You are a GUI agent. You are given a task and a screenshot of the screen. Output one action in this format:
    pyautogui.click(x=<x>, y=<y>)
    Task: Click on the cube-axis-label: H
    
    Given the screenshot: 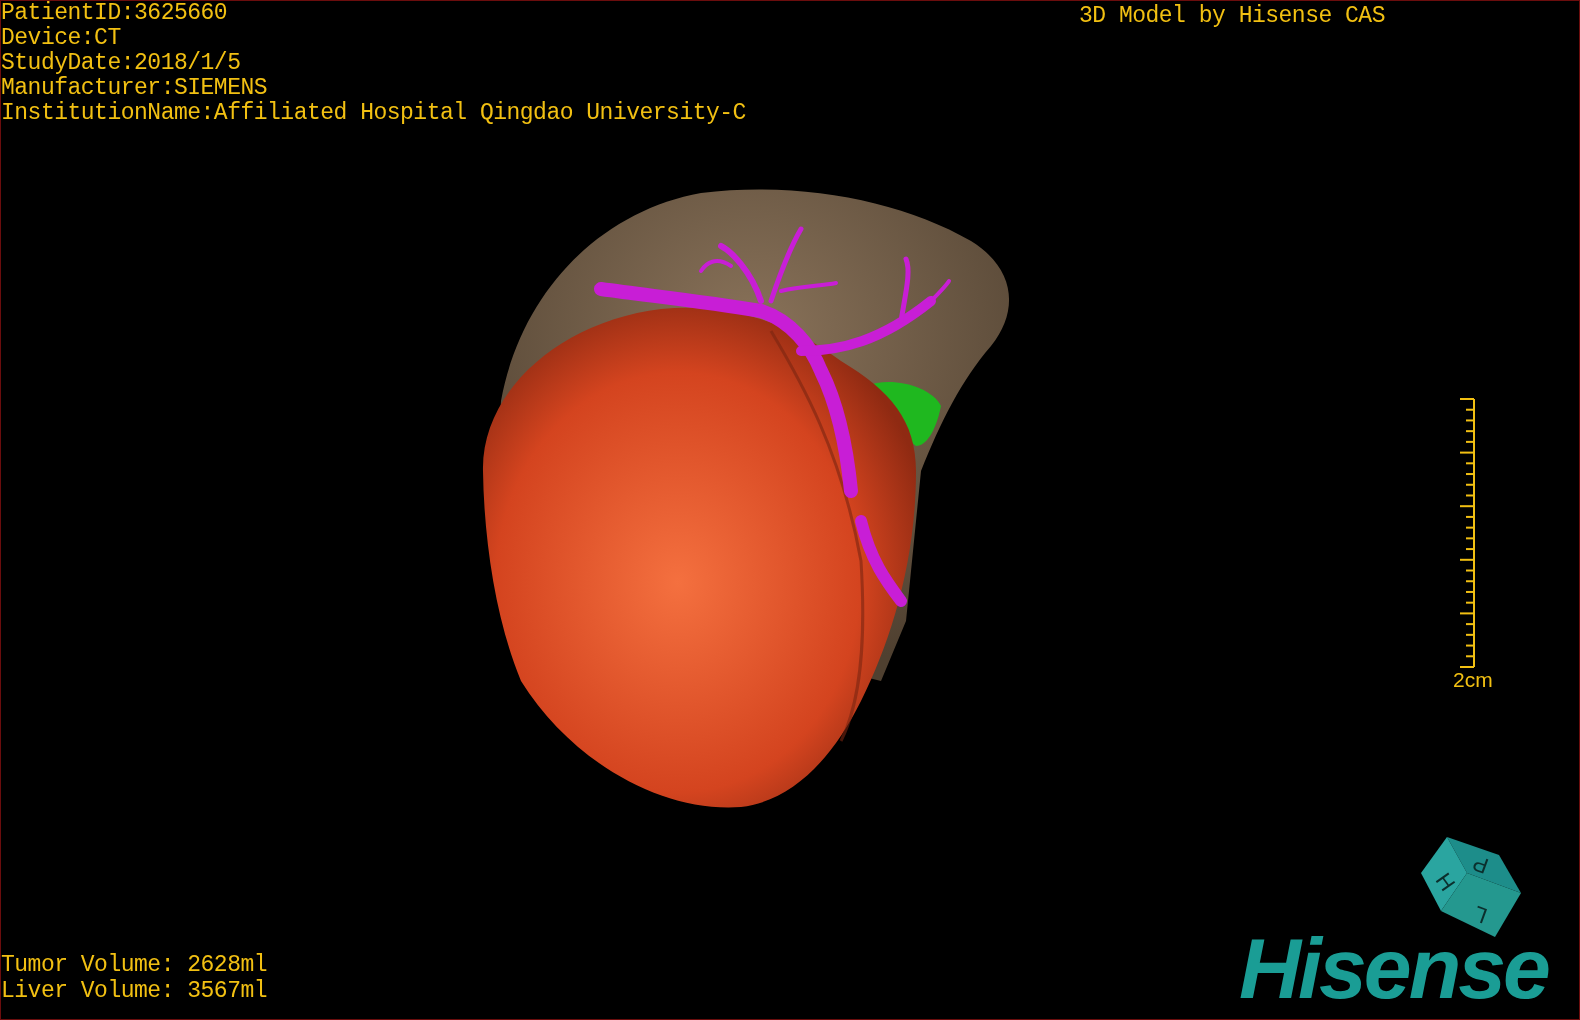 What is the action you would take?
    pyautogui.click(x=1445, y=882)
    